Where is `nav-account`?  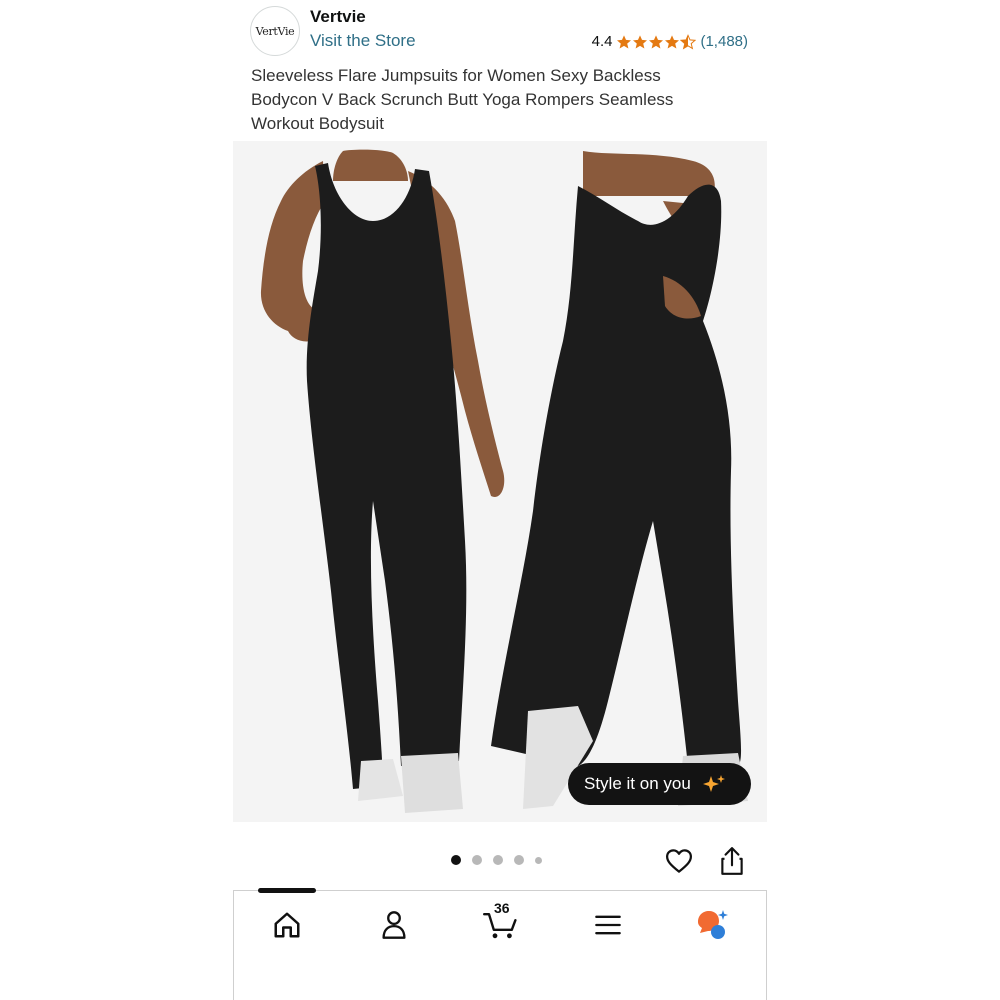 nav-account is located at coordinates (394, 925).